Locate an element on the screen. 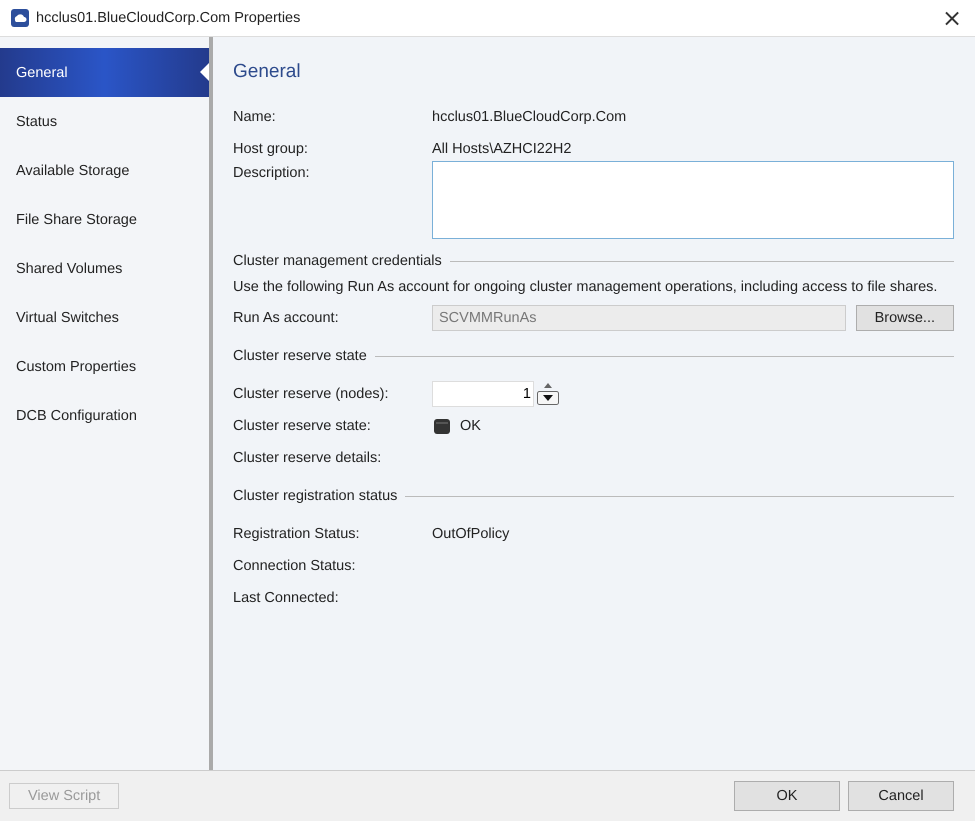  dialog-button: OK is located at coordinates (787, 796).